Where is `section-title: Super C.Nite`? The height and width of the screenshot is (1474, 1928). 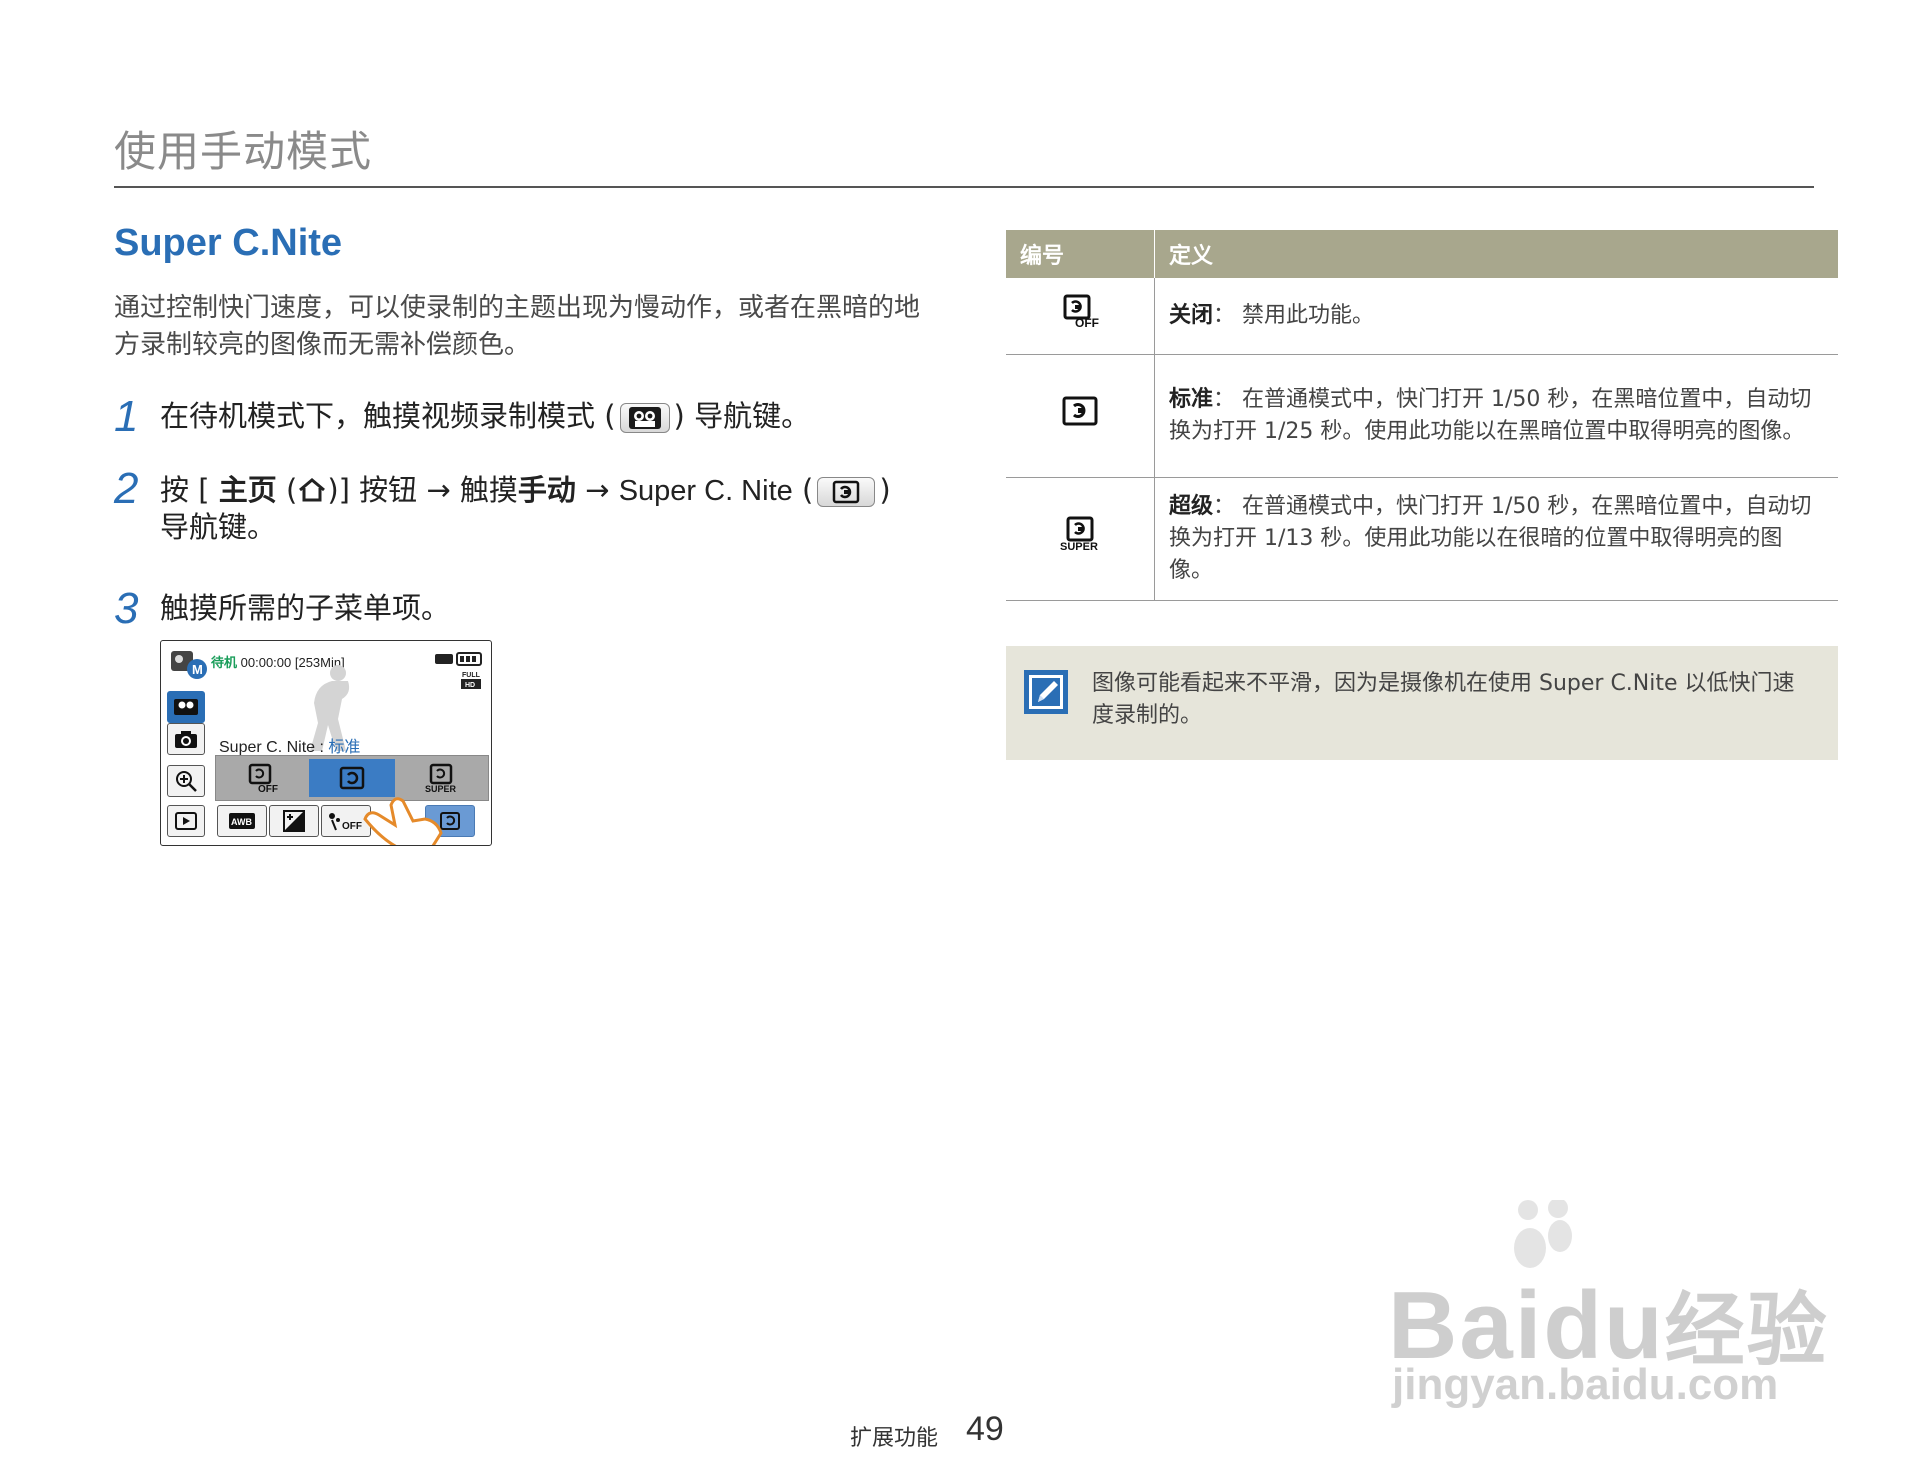
section-title: Super C.Nite is located at coordinates (228, 243).